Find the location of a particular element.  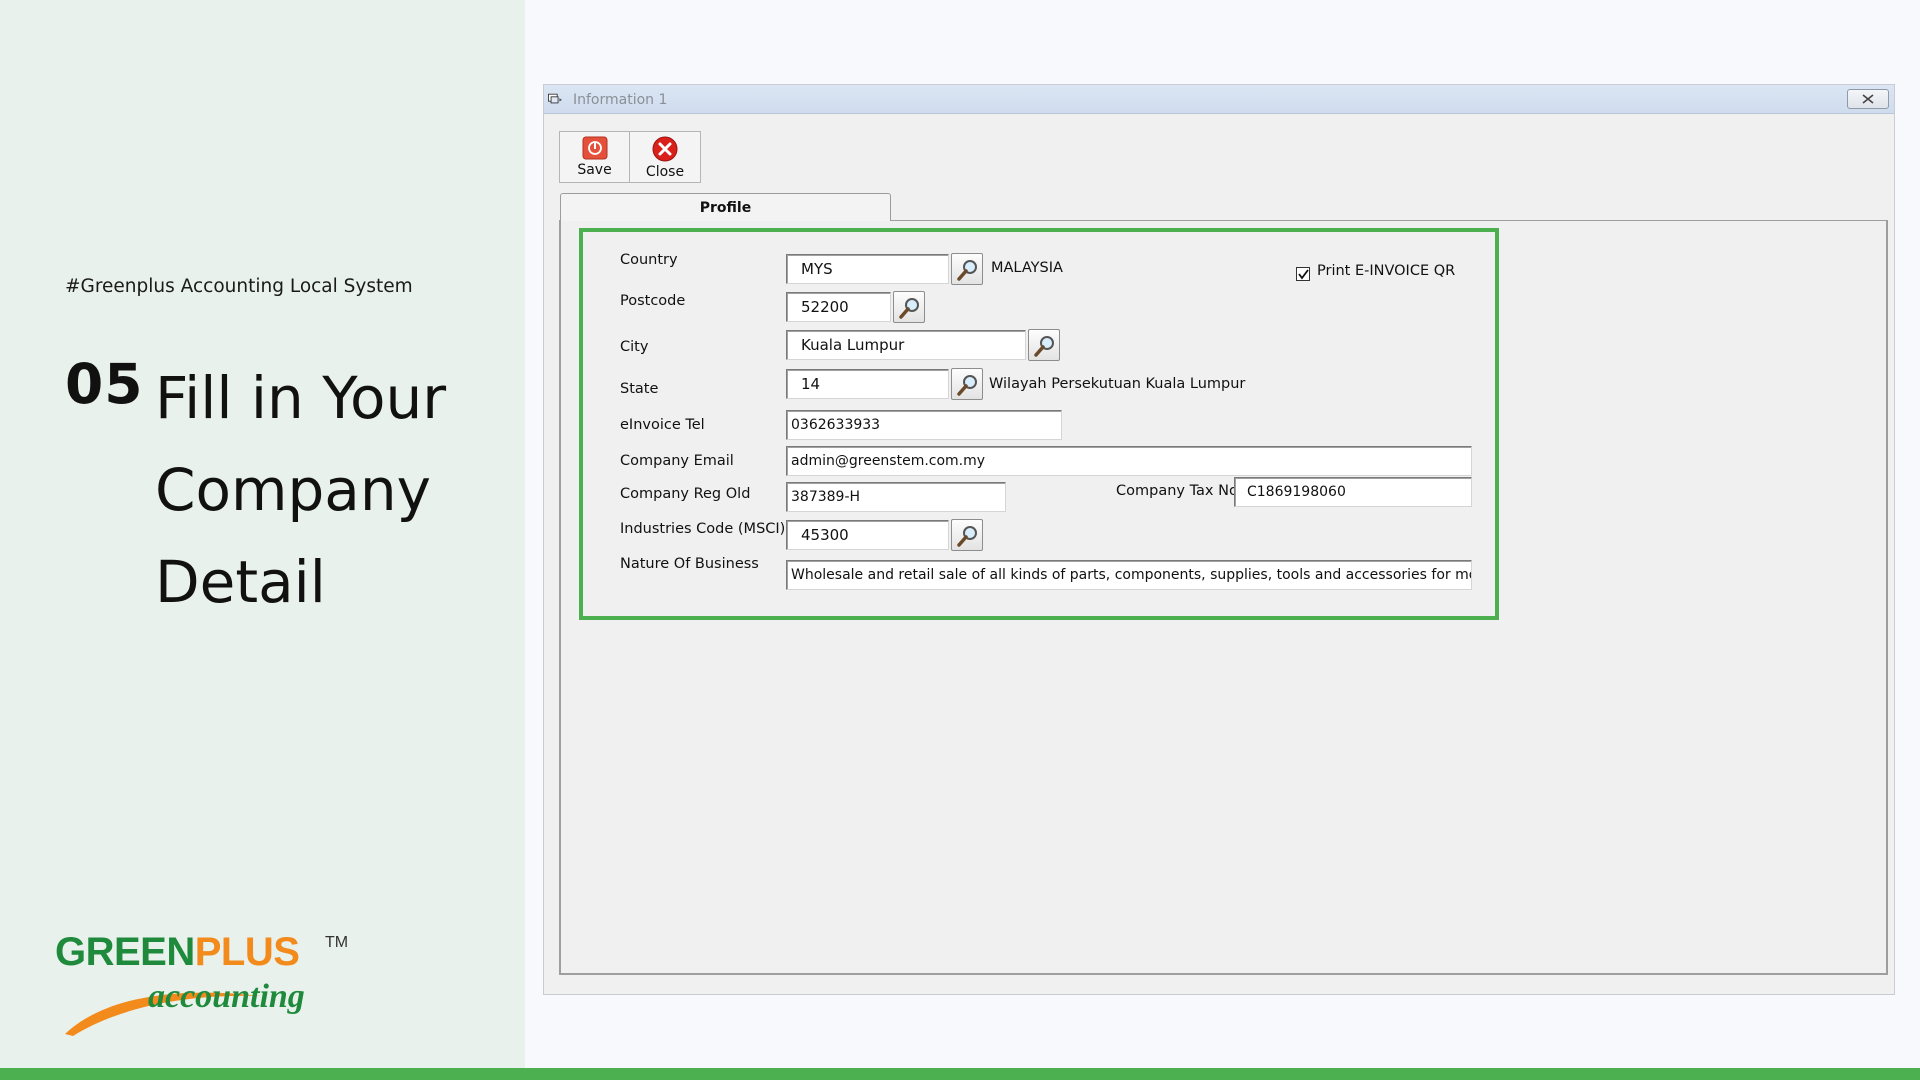

company-tax-no-label: Company Tax No is located at coordinates (1177, 491).